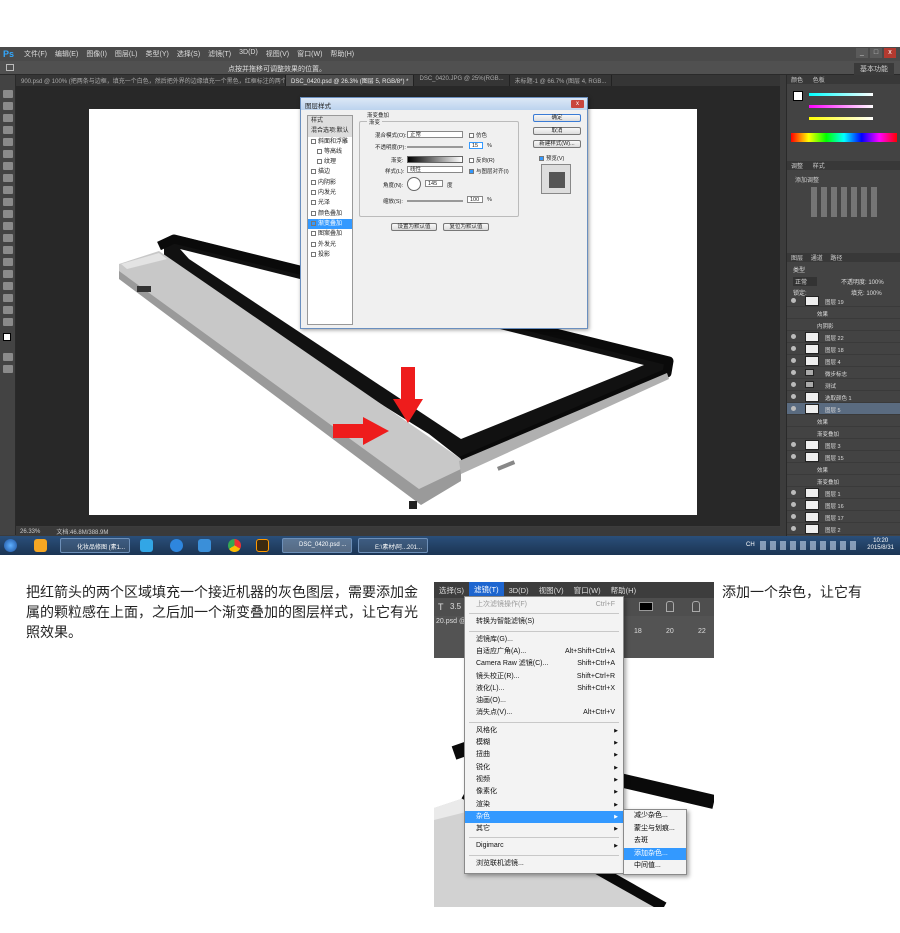 The height and width of the screenshot is (933, 900). What do you see at coordinates (797, 259) in the screenshot?
I see `tab-layers: 图层` at bounding box center [797, 259].